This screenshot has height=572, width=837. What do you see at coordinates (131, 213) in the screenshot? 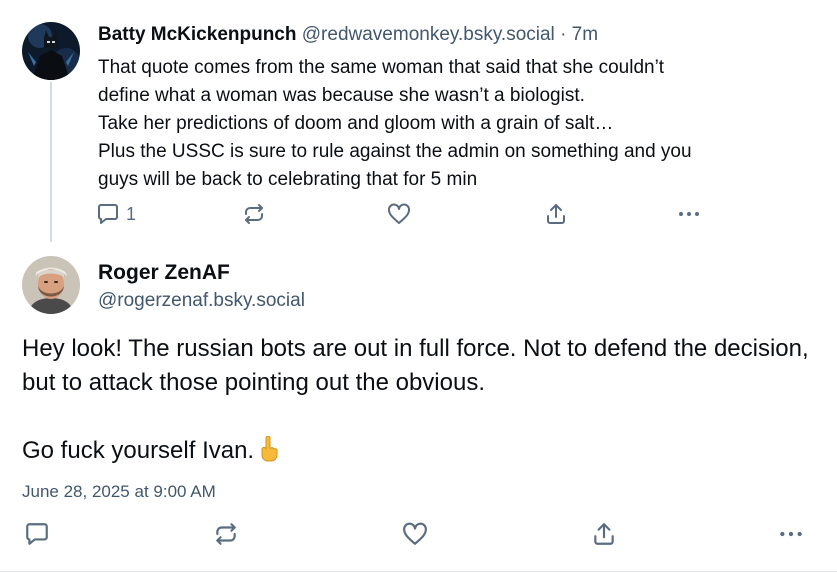
I see `reply-count: 1` at bounding box center [131, 213].